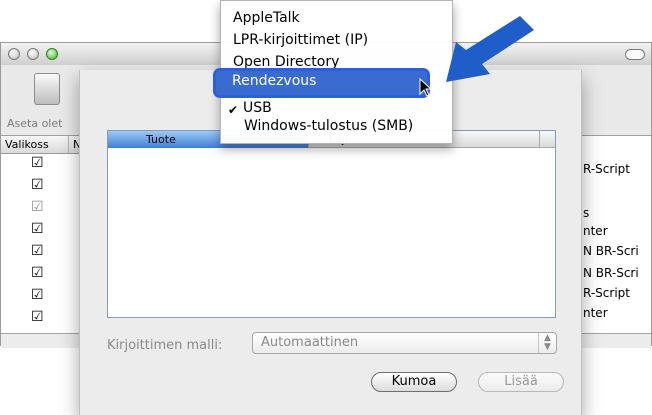 The image size is (652, 415). What do you see at coordinates (426, 87) in the screenshot?
I see `mouse-pointer-icon` at bounding box center [426, 87].